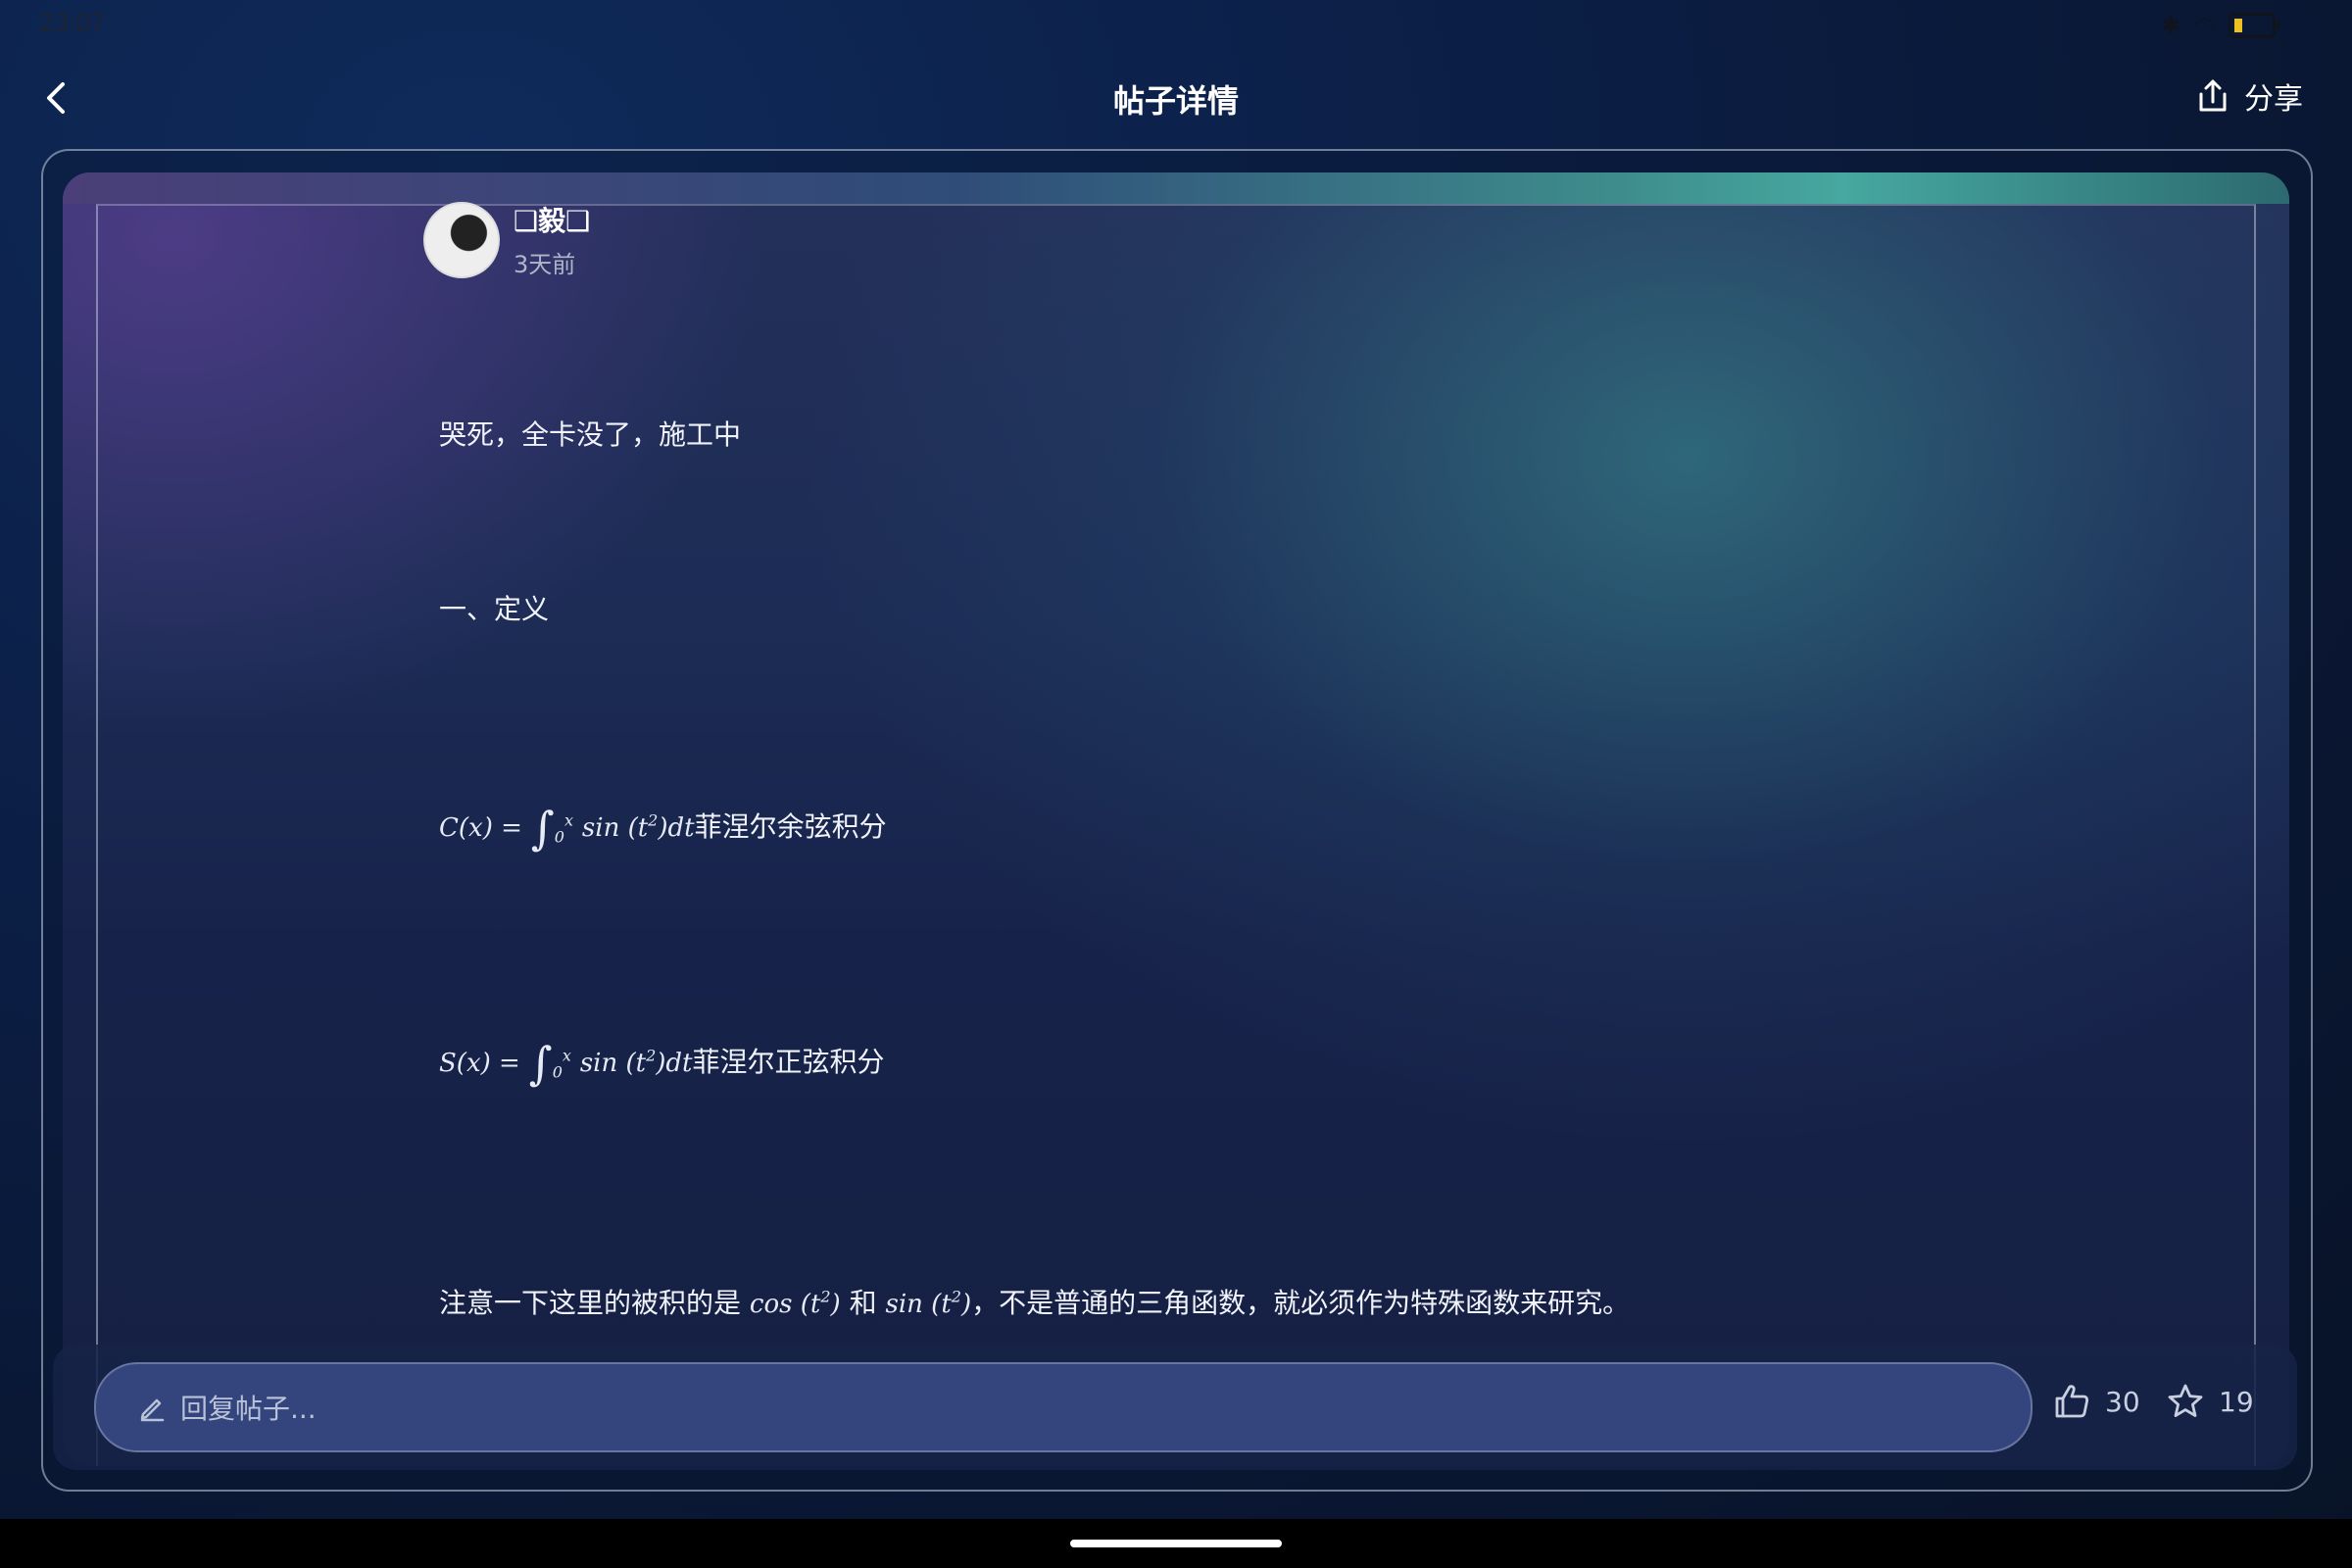 The height and width of the screenshot is (1568, 2352). Describe the element at coordinates (788, 1062) in the screenshot. I see `formula-s-label: 菲涅尔正弦积分` at that location.